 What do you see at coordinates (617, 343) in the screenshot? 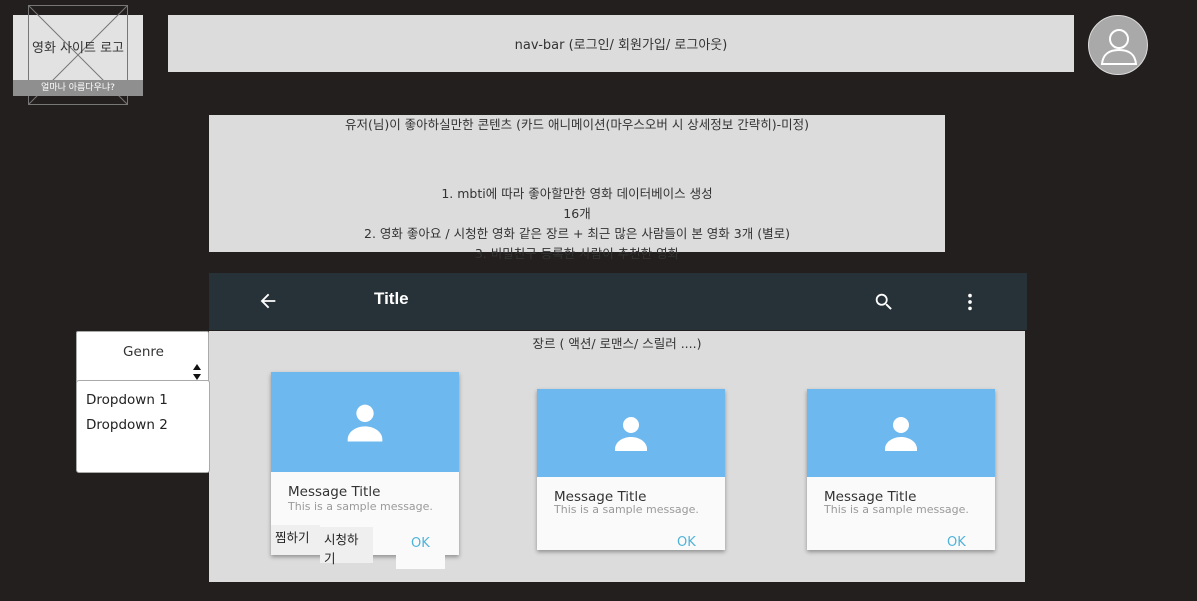
I see `genre-list-text: 장르 ( 액션/ 로맨스/ 스릴러 ....)` at bounding box center [617, 343].